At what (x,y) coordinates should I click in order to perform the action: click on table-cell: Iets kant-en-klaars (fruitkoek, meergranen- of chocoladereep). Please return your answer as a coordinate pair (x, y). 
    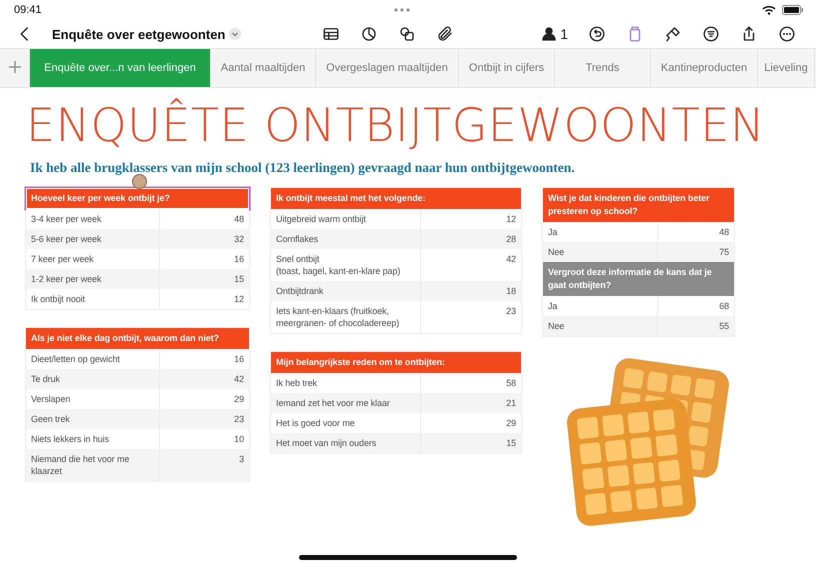
    Looking at the image, I should click on (346, 317).